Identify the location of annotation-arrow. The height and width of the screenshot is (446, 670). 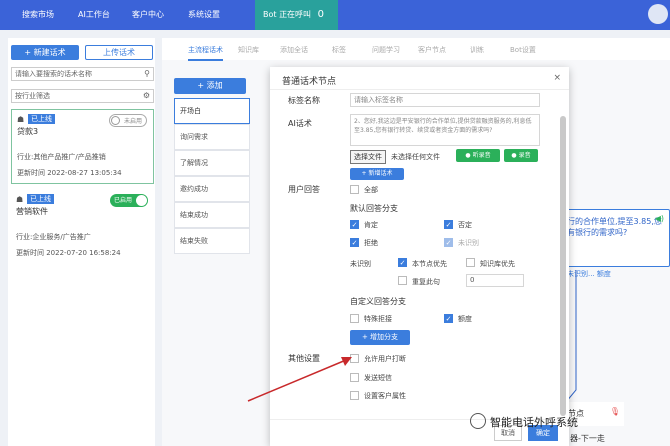
(299, 379).